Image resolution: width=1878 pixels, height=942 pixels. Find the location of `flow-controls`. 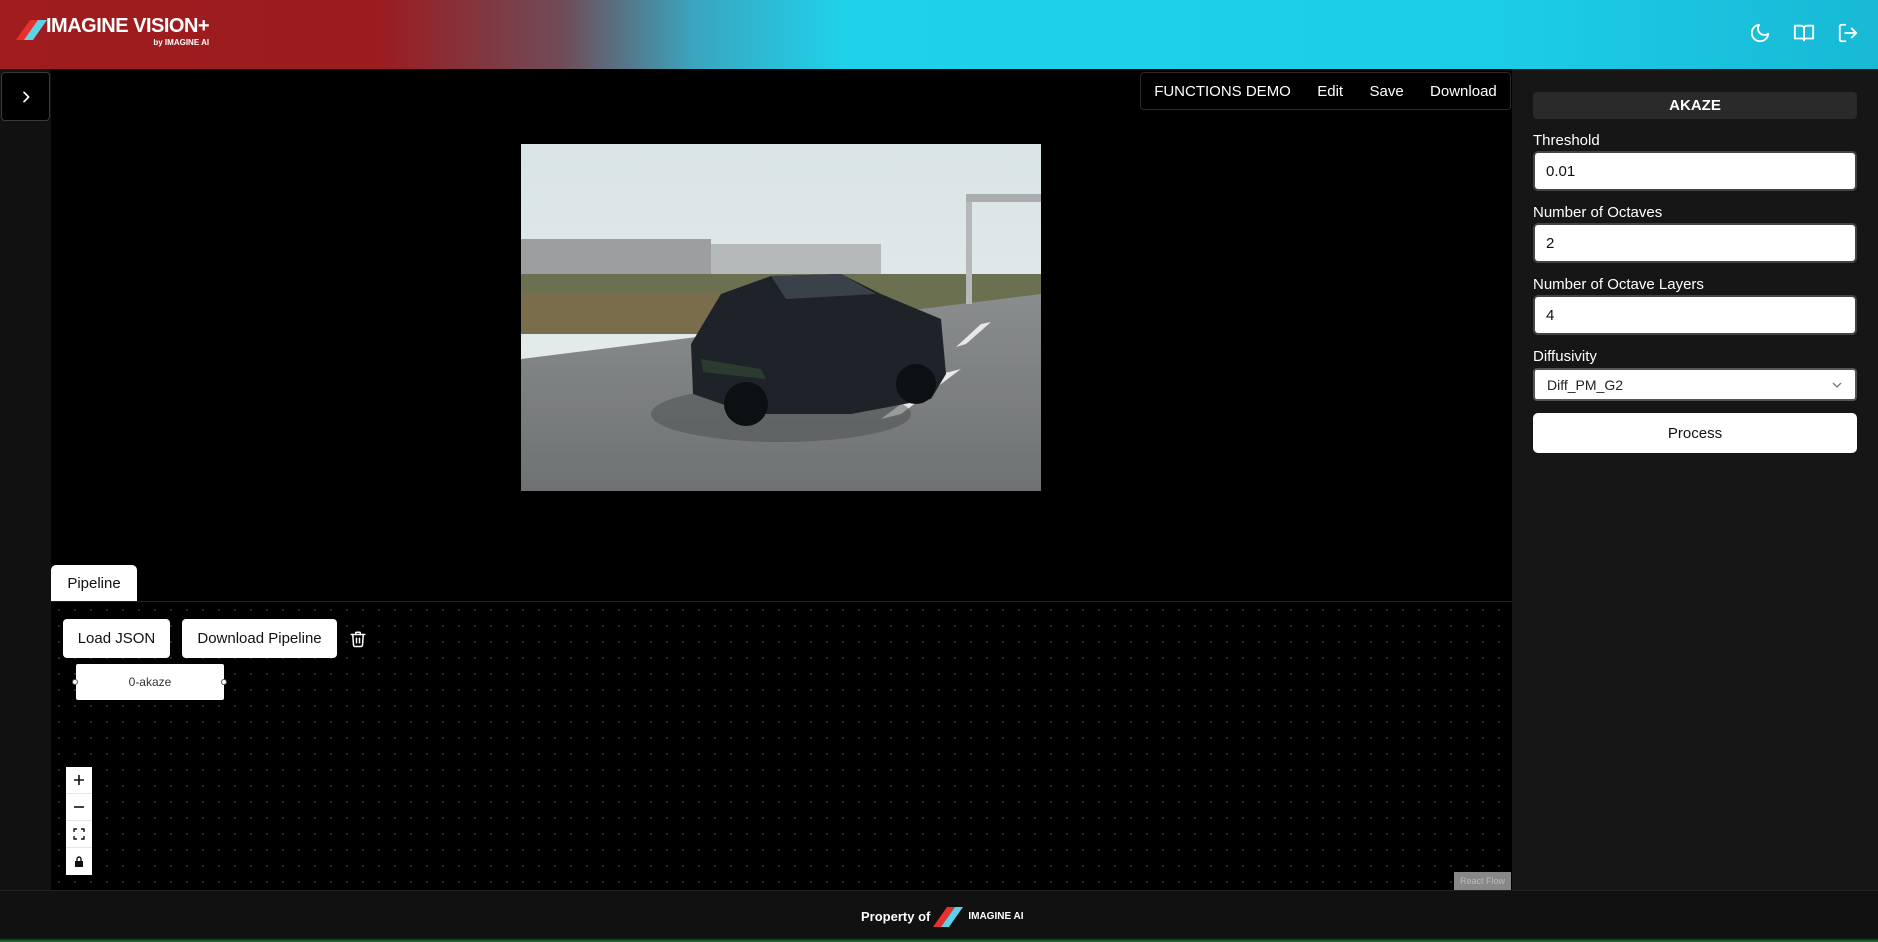

flow-controls is located at coordinates (79, 821).